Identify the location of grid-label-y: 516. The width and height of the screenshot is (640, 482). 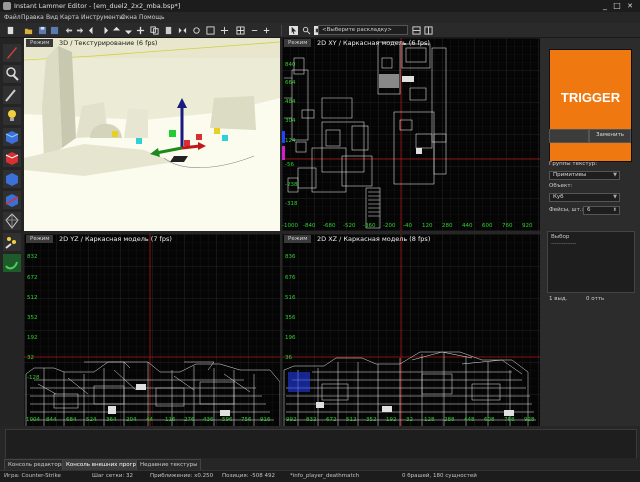
(290, 298).